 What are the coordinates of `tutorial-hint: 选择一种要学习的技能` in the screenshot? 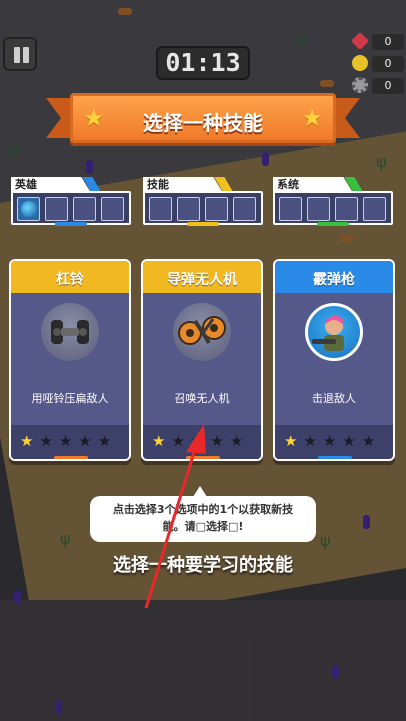 It's located at (203, 565).